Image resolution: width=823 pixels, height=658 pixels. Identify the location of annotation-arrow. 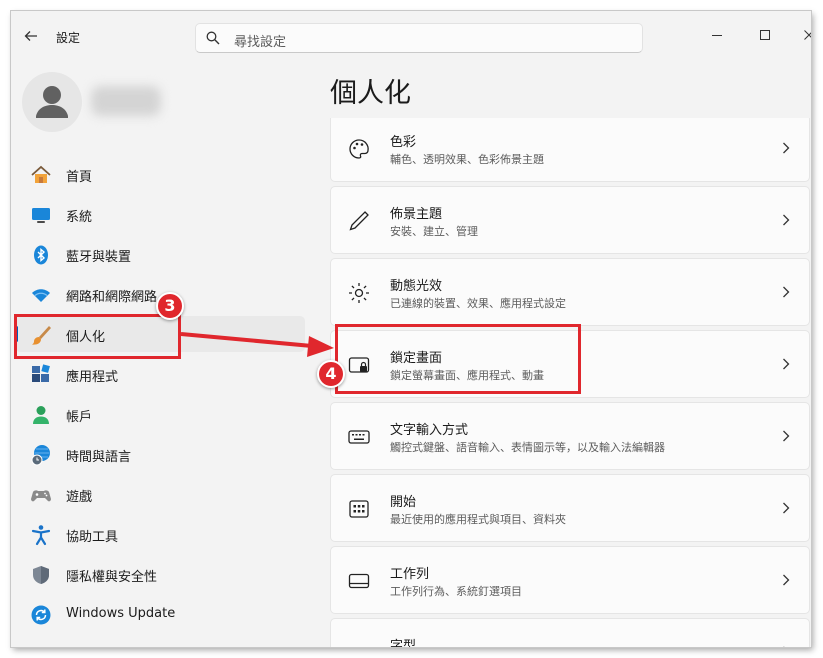
(257, 344).